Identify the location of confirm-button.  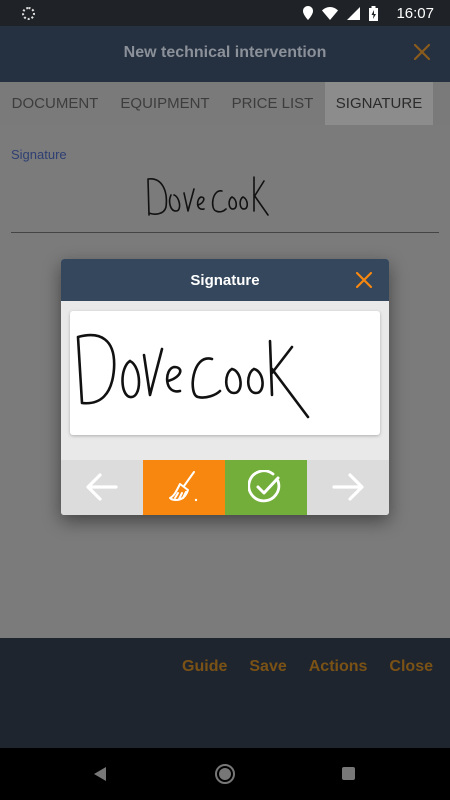
(266, 487).